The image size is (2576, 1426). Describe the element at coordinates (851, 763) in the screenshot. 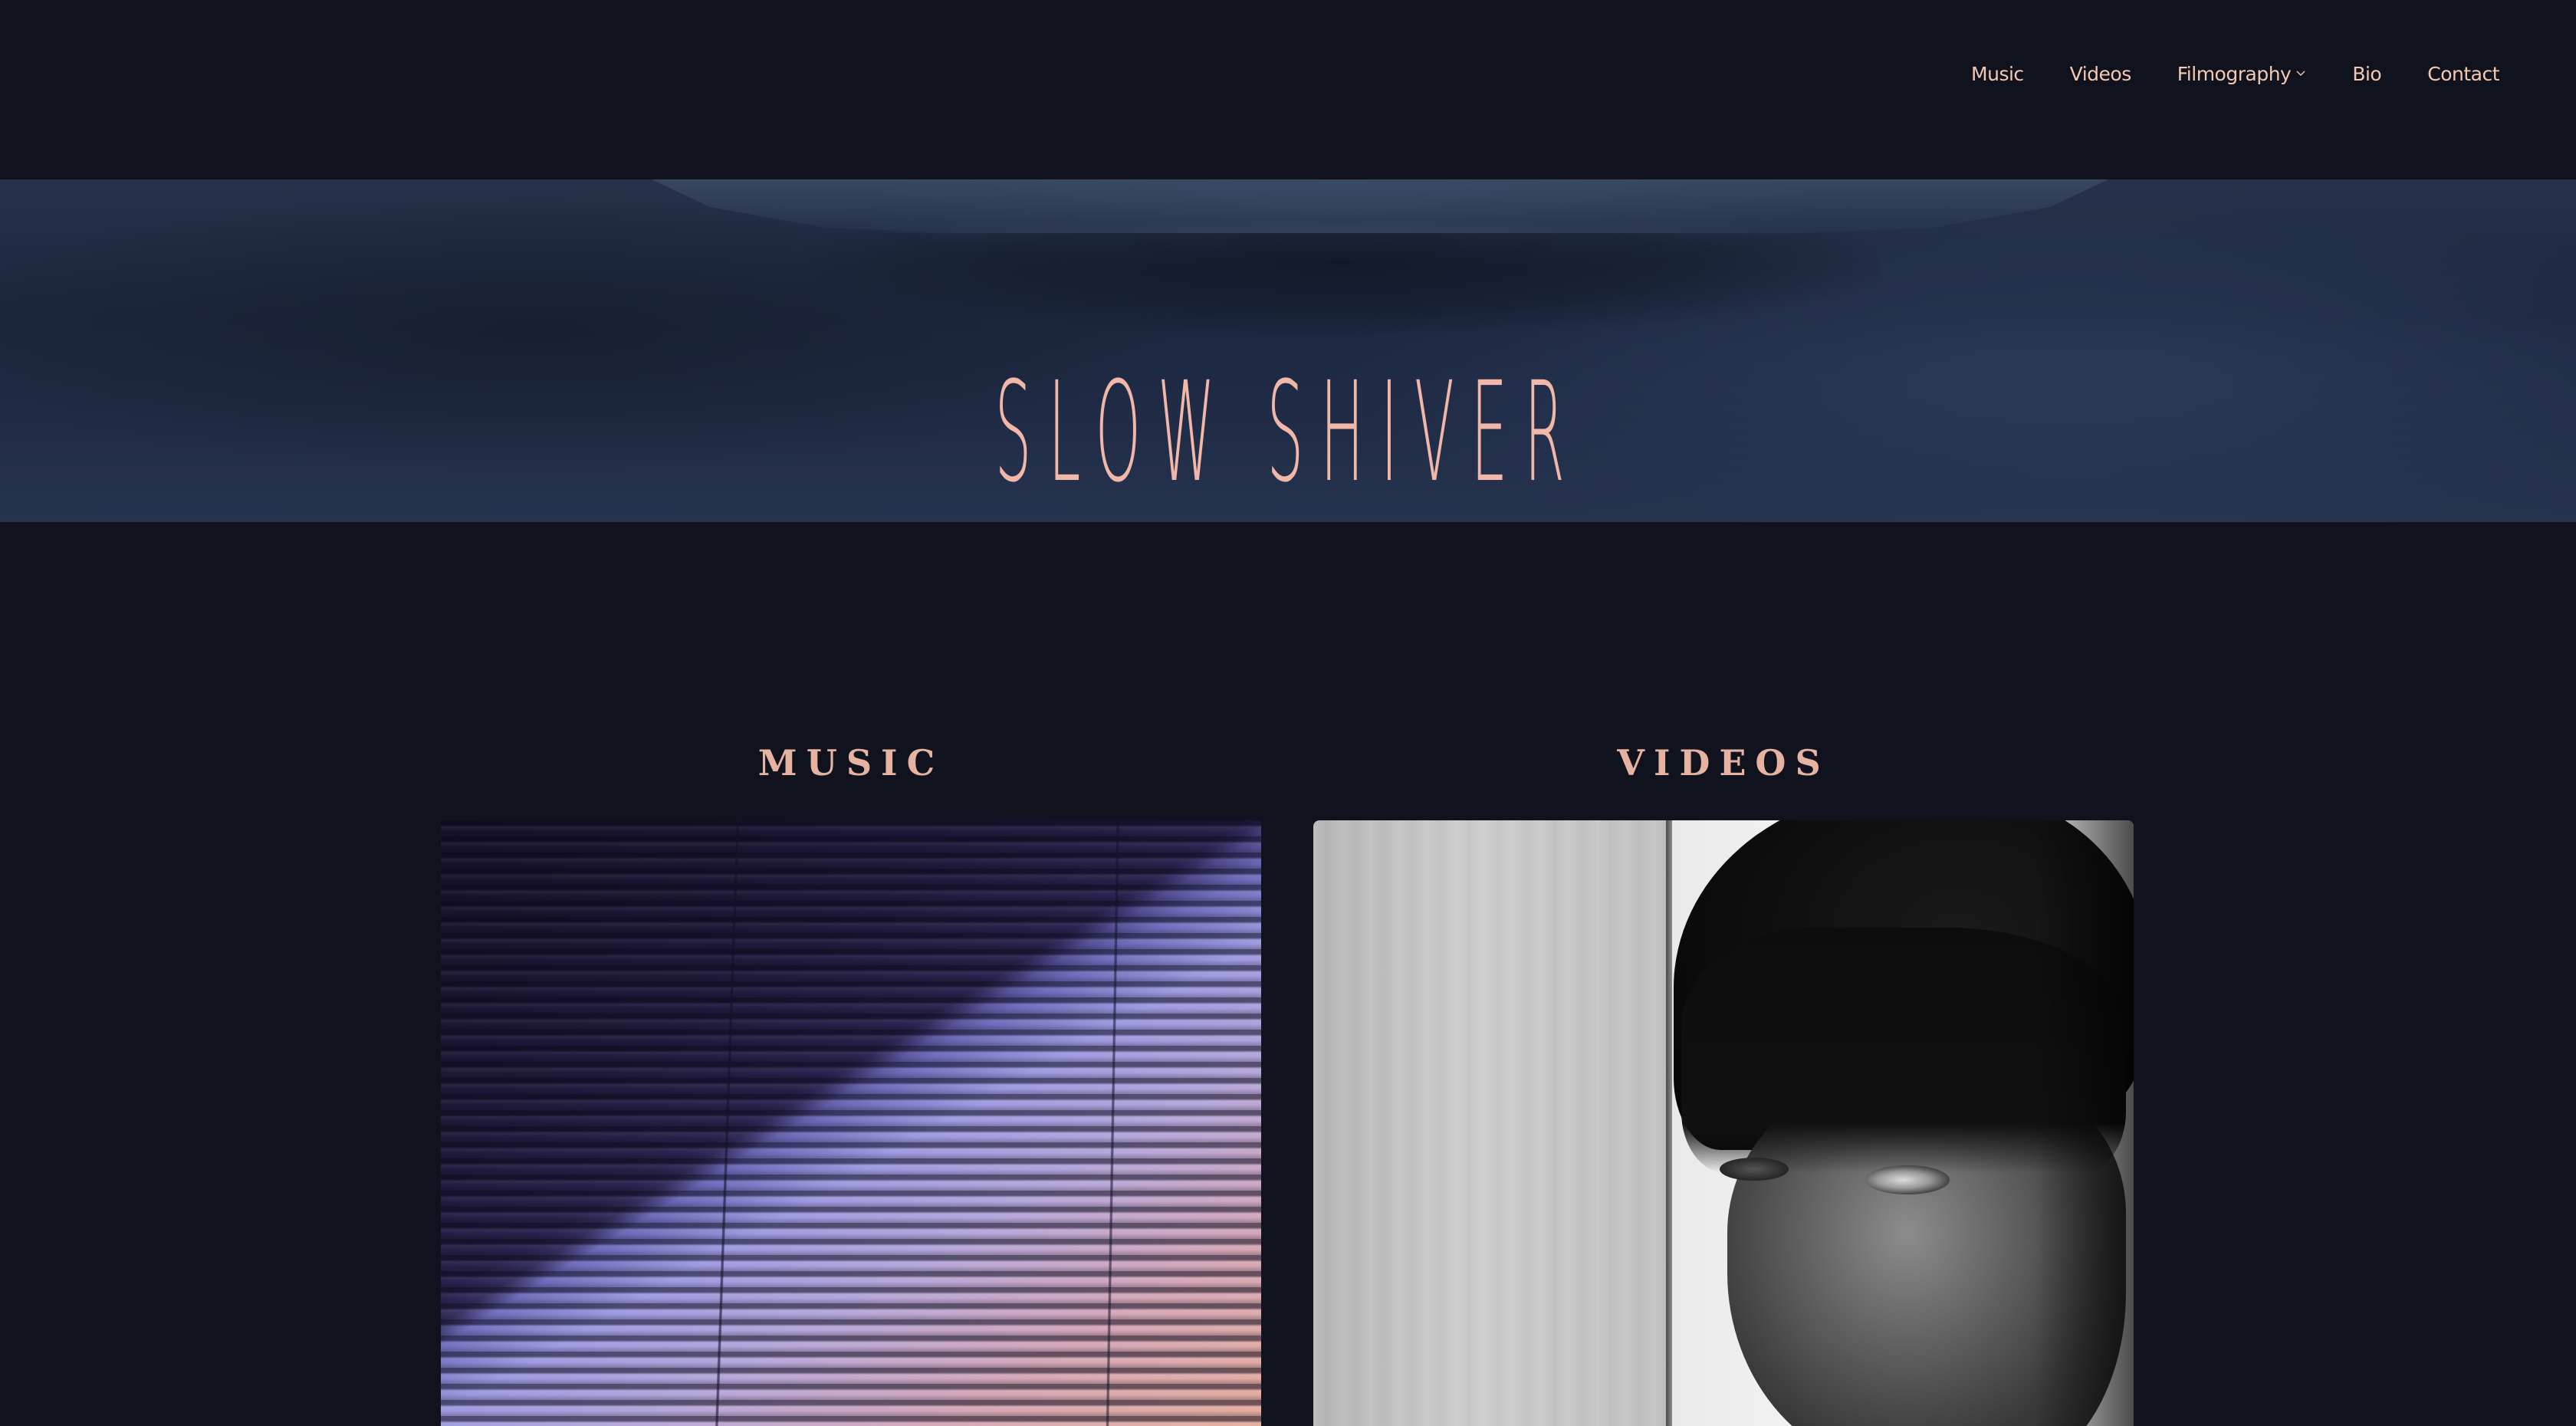

I see `music-section-heading: MUSIC` at that location.